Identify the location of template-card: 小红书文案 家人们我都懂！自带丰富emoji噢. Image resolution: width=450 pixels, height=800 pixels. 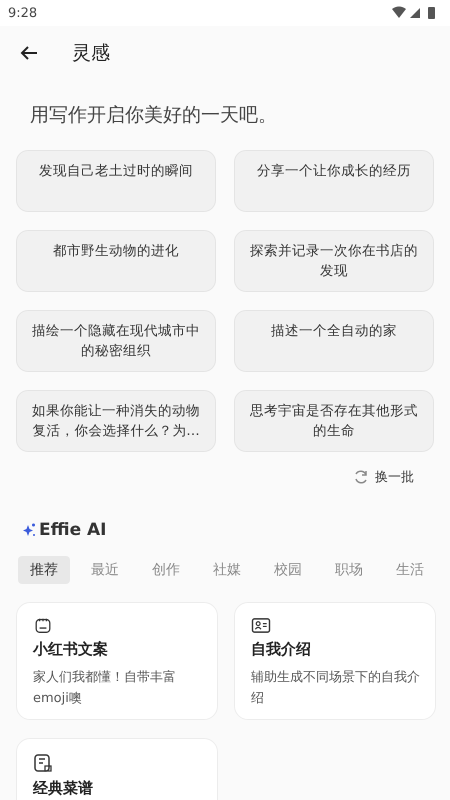
(117, 661).